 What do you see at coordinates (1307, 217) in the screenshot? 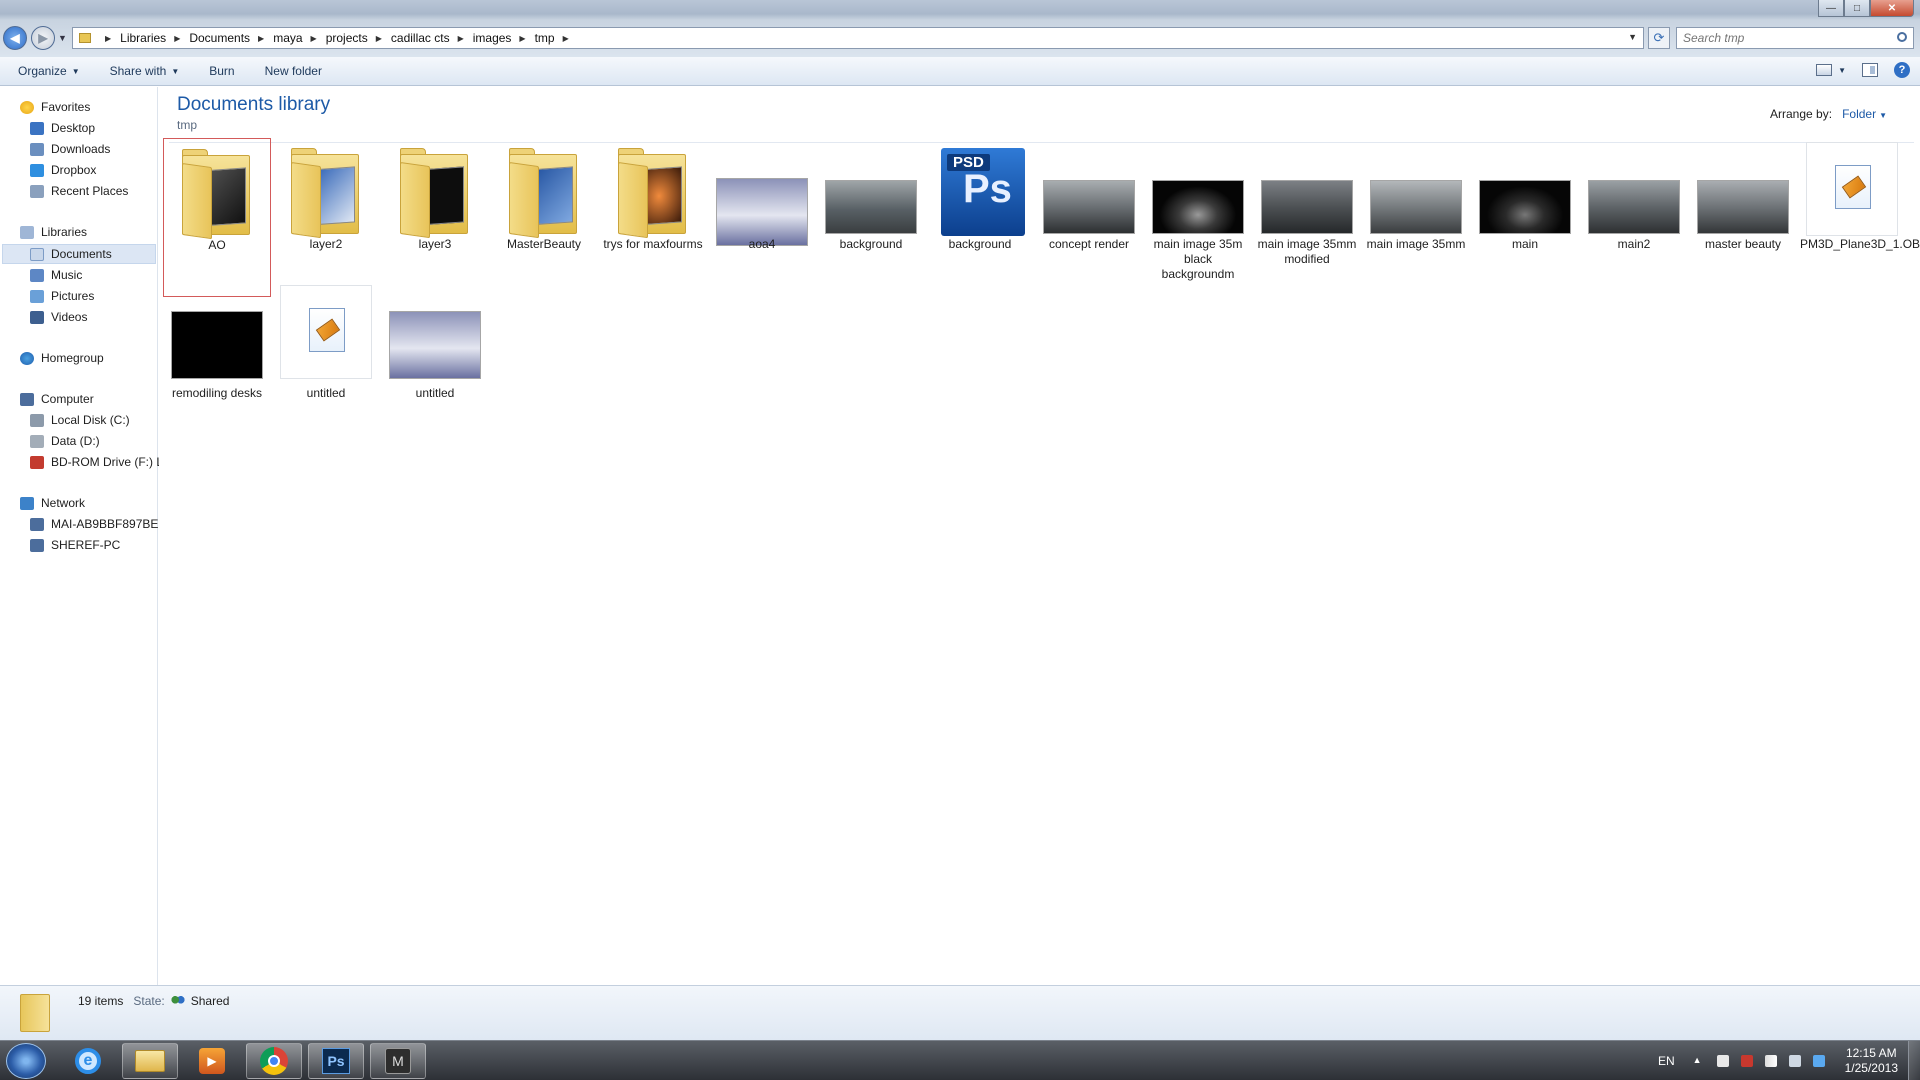
I see `file-item: main image 35mm modified` at bounding box center [1307, 217].